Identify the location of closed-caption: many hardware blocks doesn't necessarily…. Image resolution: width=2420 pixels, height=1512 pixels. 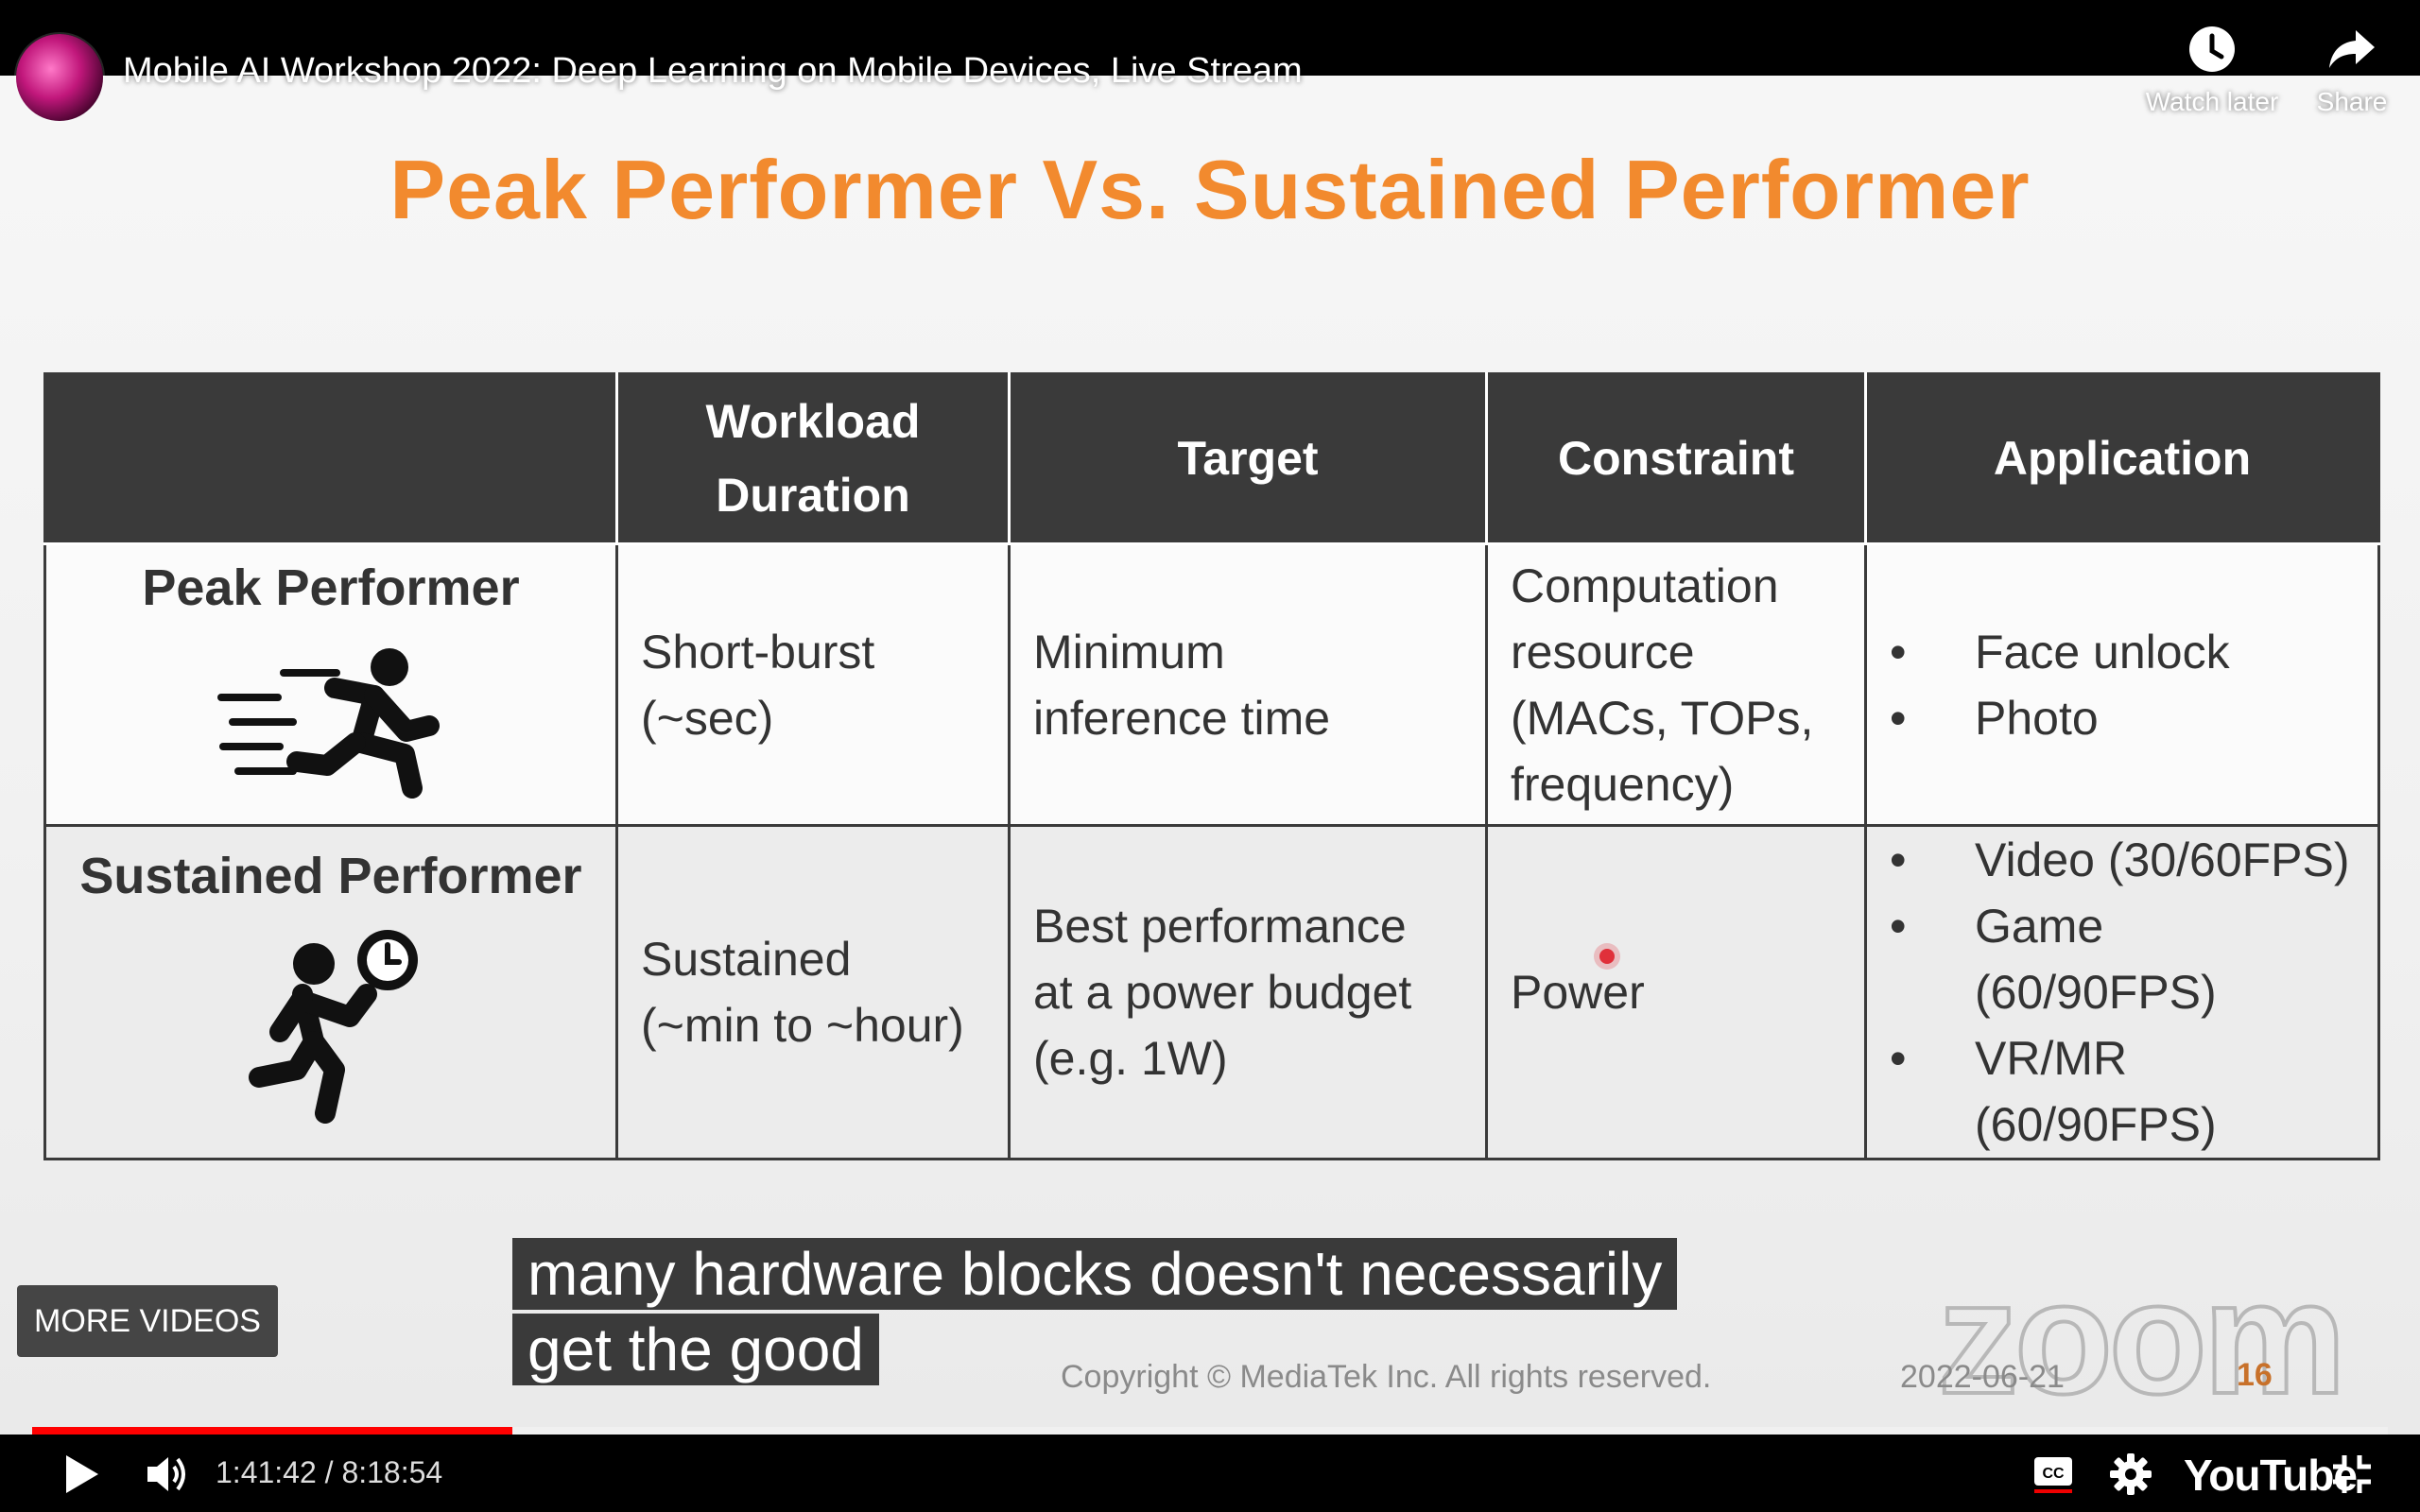
(1095, 1313).